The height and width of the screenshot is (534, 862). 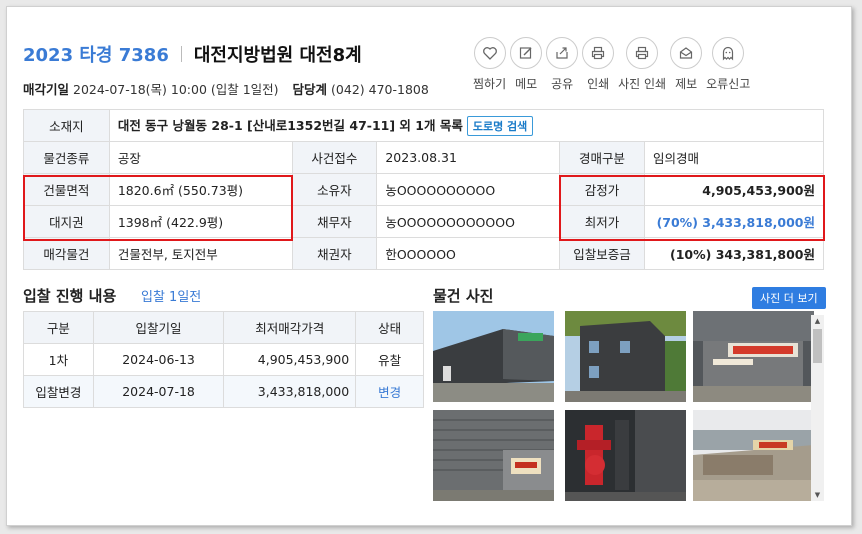 I want to click on creditor-value: 한OOOOOO, so click(x=468, y=253).